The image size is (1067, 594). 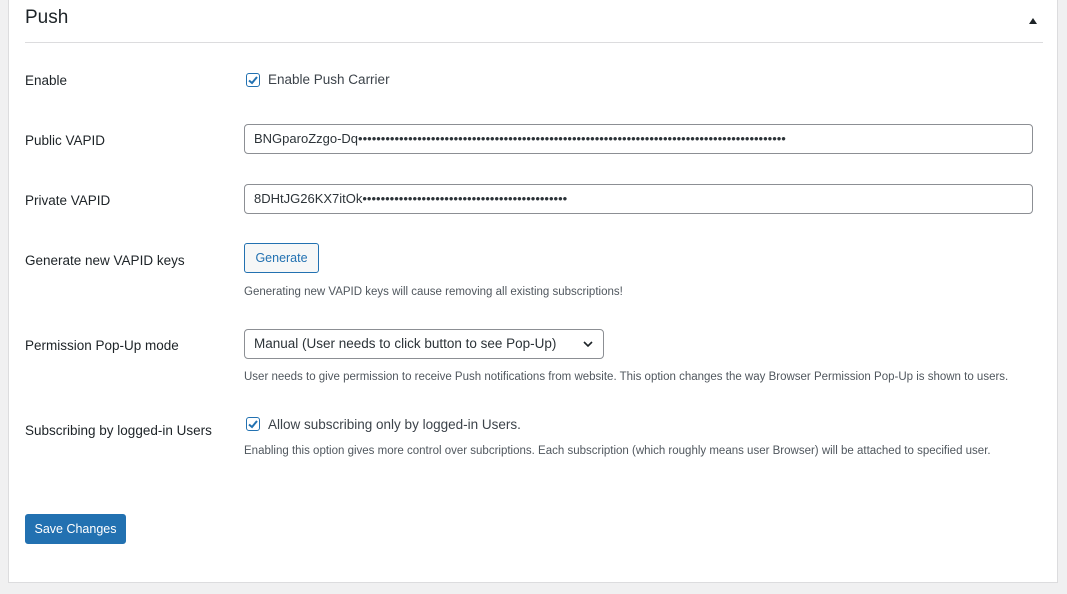 I want to click on caret-up-icon, so click(x=1033, y=21).